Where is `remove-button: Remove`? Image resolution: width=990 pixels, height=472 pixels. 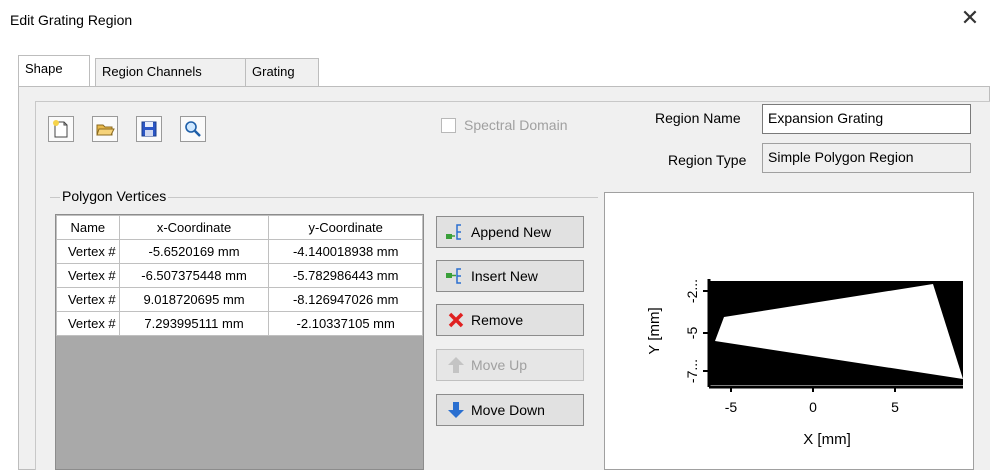 remove-button: Remove is located at coordinates (510, 320).